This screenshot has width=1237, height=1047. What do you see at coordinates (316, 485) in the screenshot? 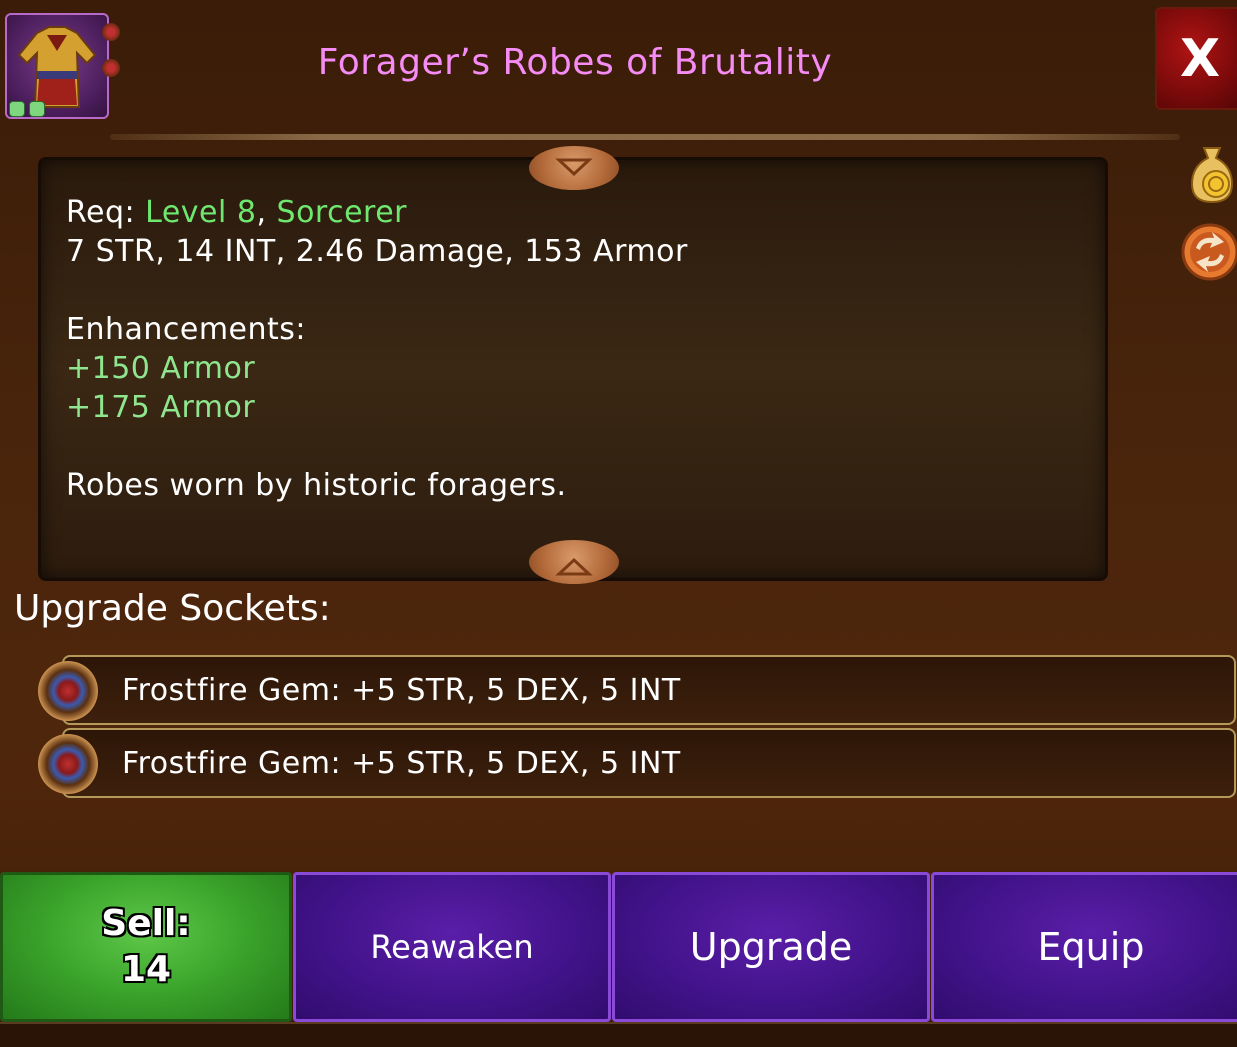
I see `flavor-text: Robes worn by historic foragers.` at bounding box center [316, 485].